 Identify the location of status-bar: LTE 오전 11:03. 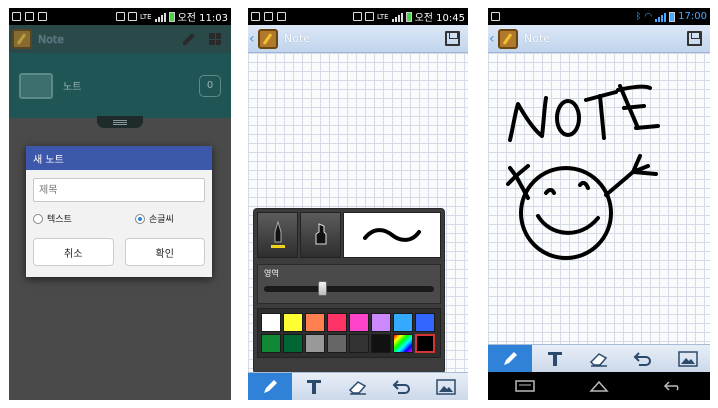
(120, 16).